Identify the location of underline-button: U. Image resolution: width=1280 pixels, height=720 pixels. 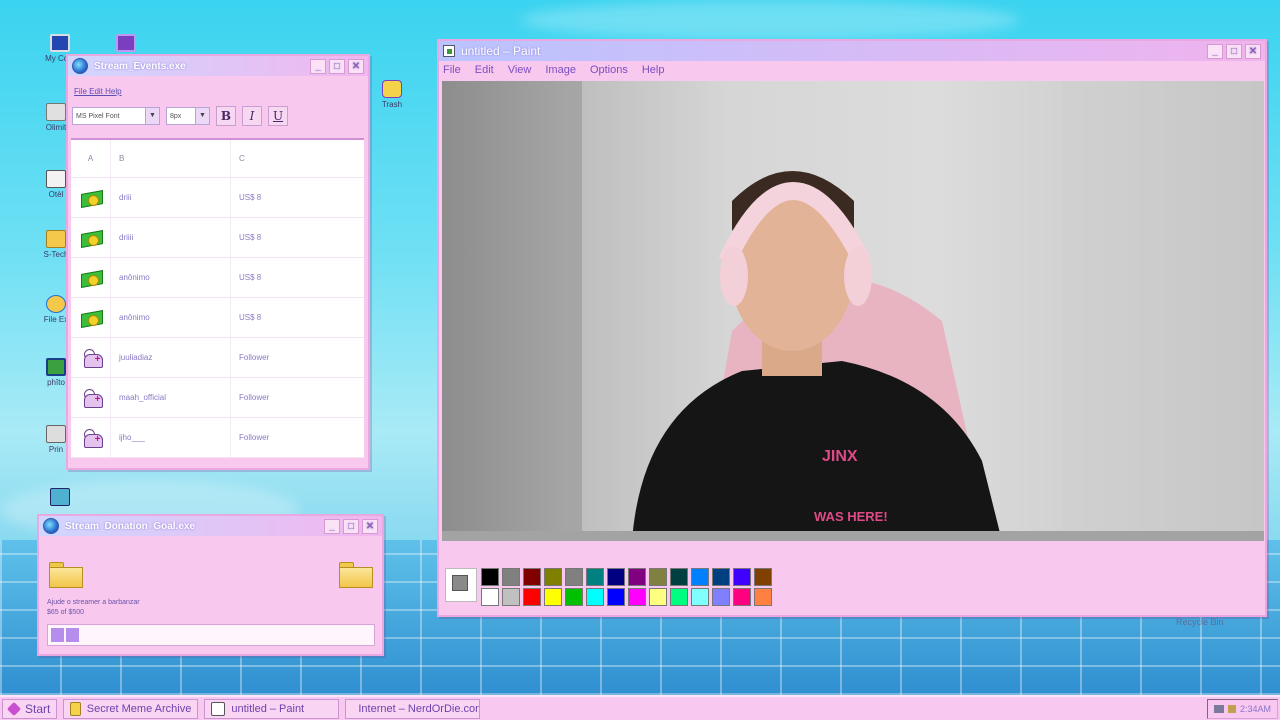
(278, 116).